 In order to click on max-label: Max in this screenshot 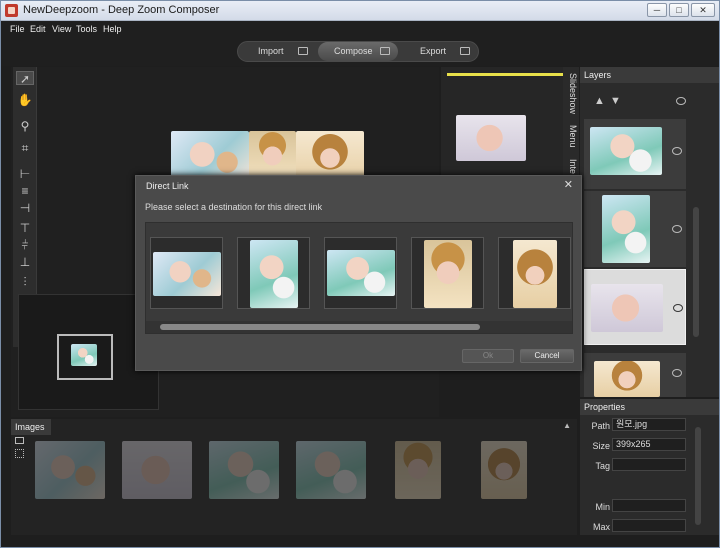, I will do `click(601, 527)`.